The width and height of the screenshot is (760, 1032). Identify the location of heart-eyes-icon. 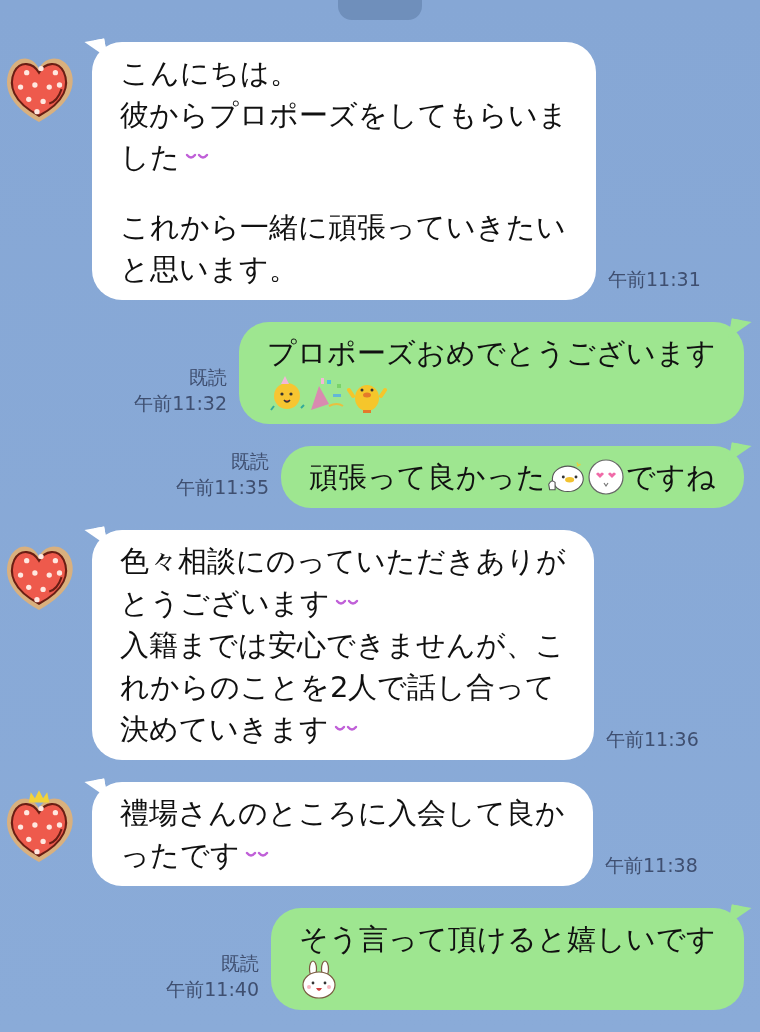
(606, 477).